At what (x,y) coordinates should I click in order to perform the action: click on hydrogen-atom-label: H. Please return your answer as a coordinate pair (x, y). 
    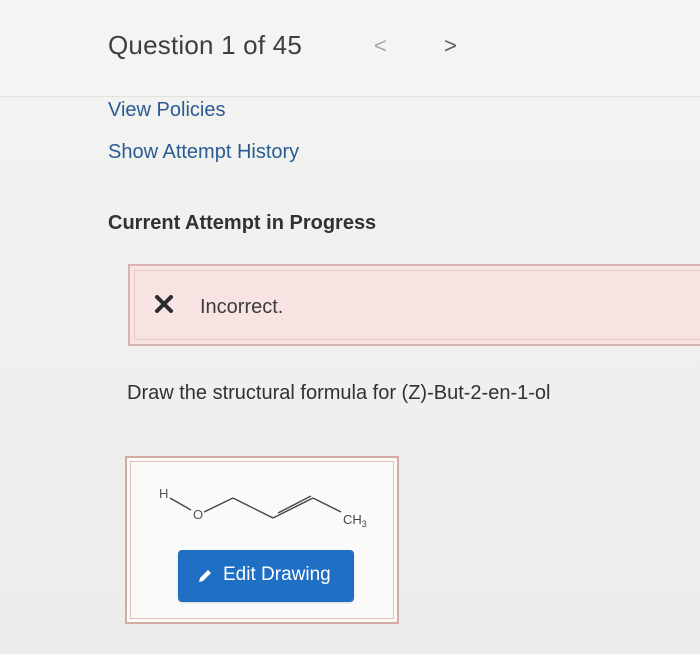
    Looking at the image, I should click on (163, 493).